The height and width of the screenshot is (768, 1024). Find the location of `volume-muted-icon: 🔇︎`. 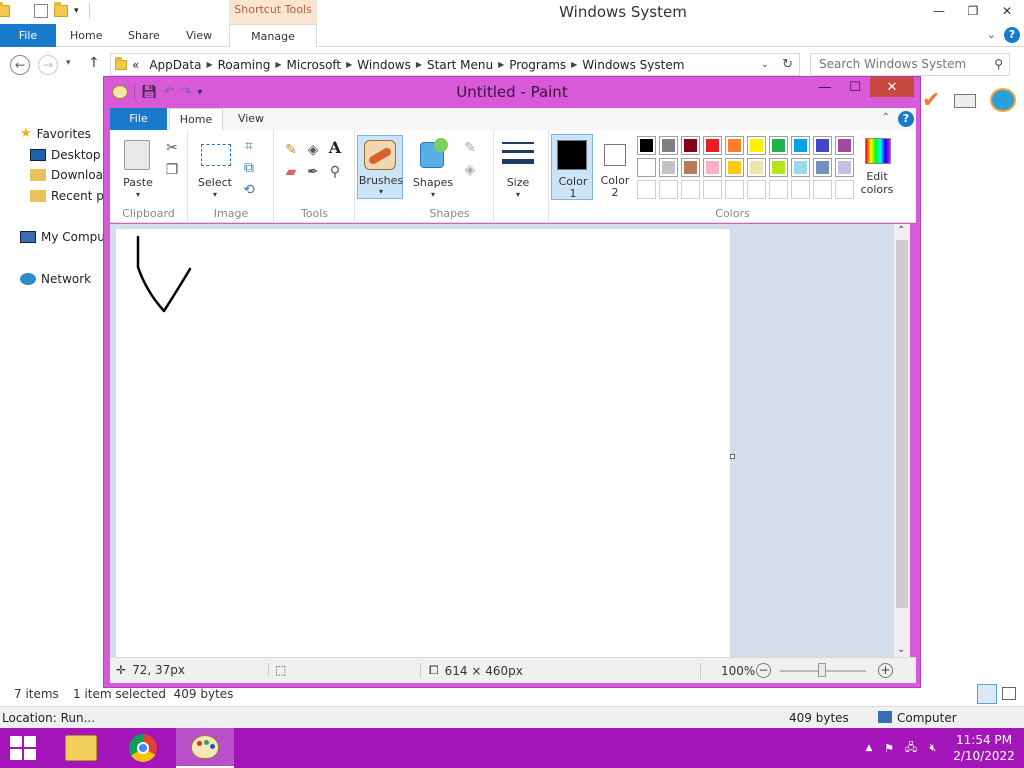

volume-muted-icon: 🔇︎ is located at coordinates (933, 748).